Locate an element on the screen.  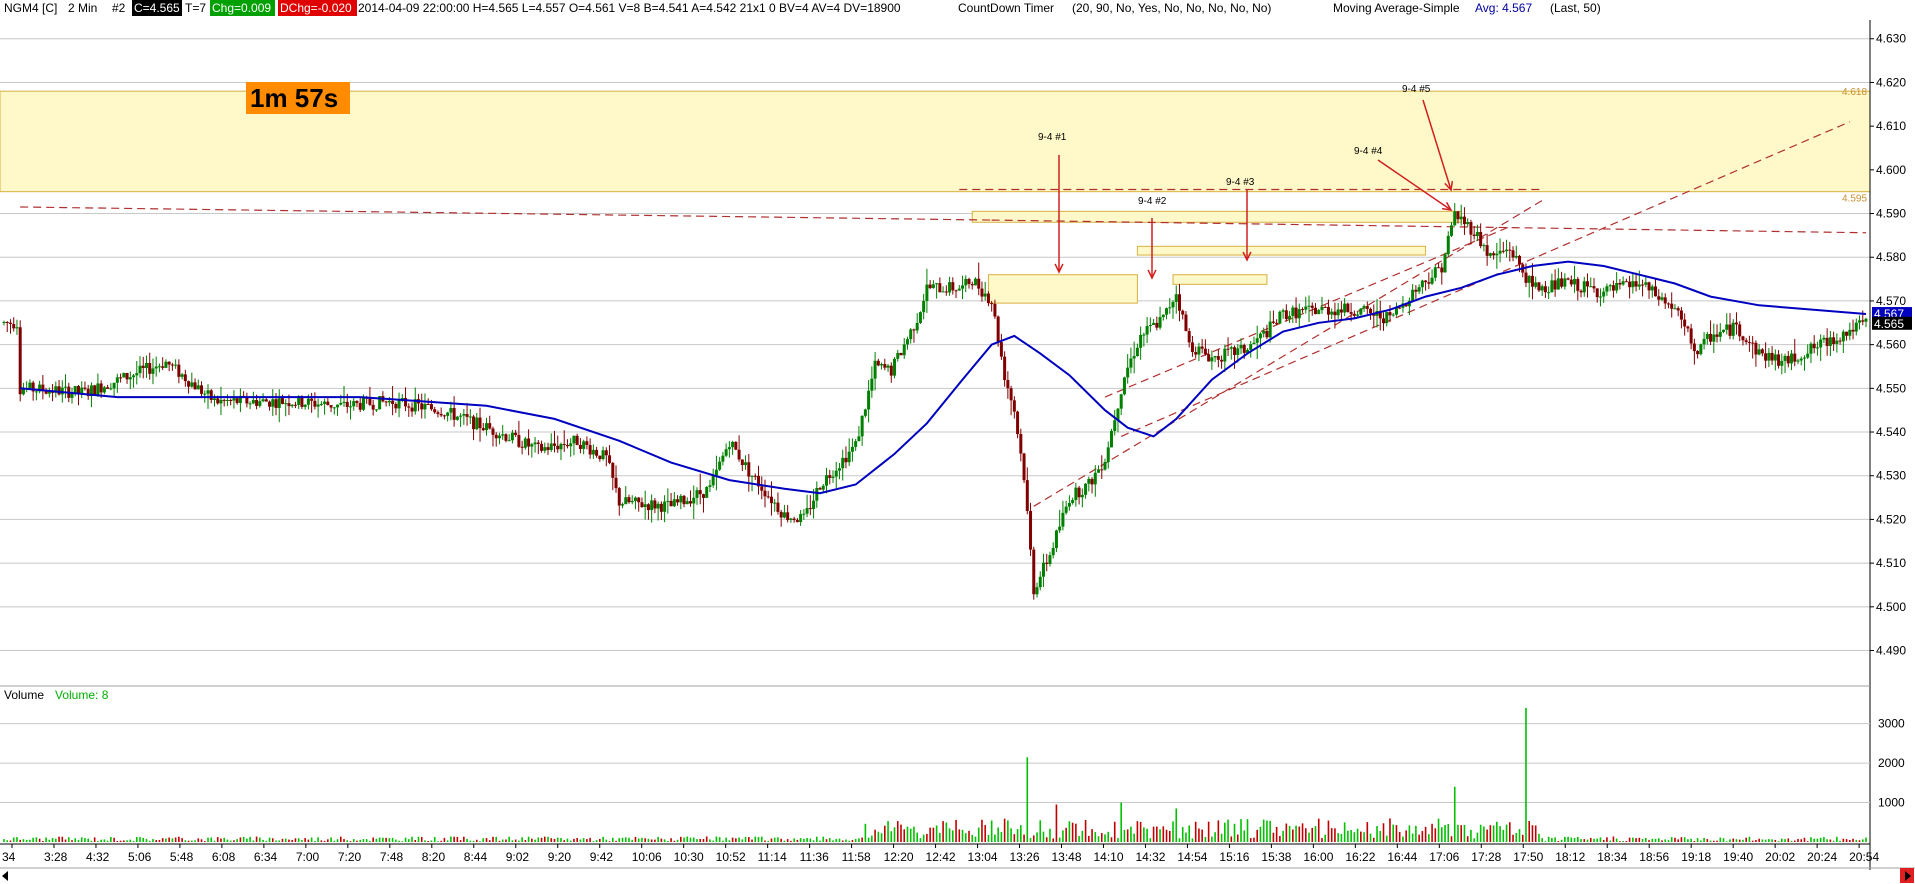
scroll-left-button is located at coordinates (5, 876).